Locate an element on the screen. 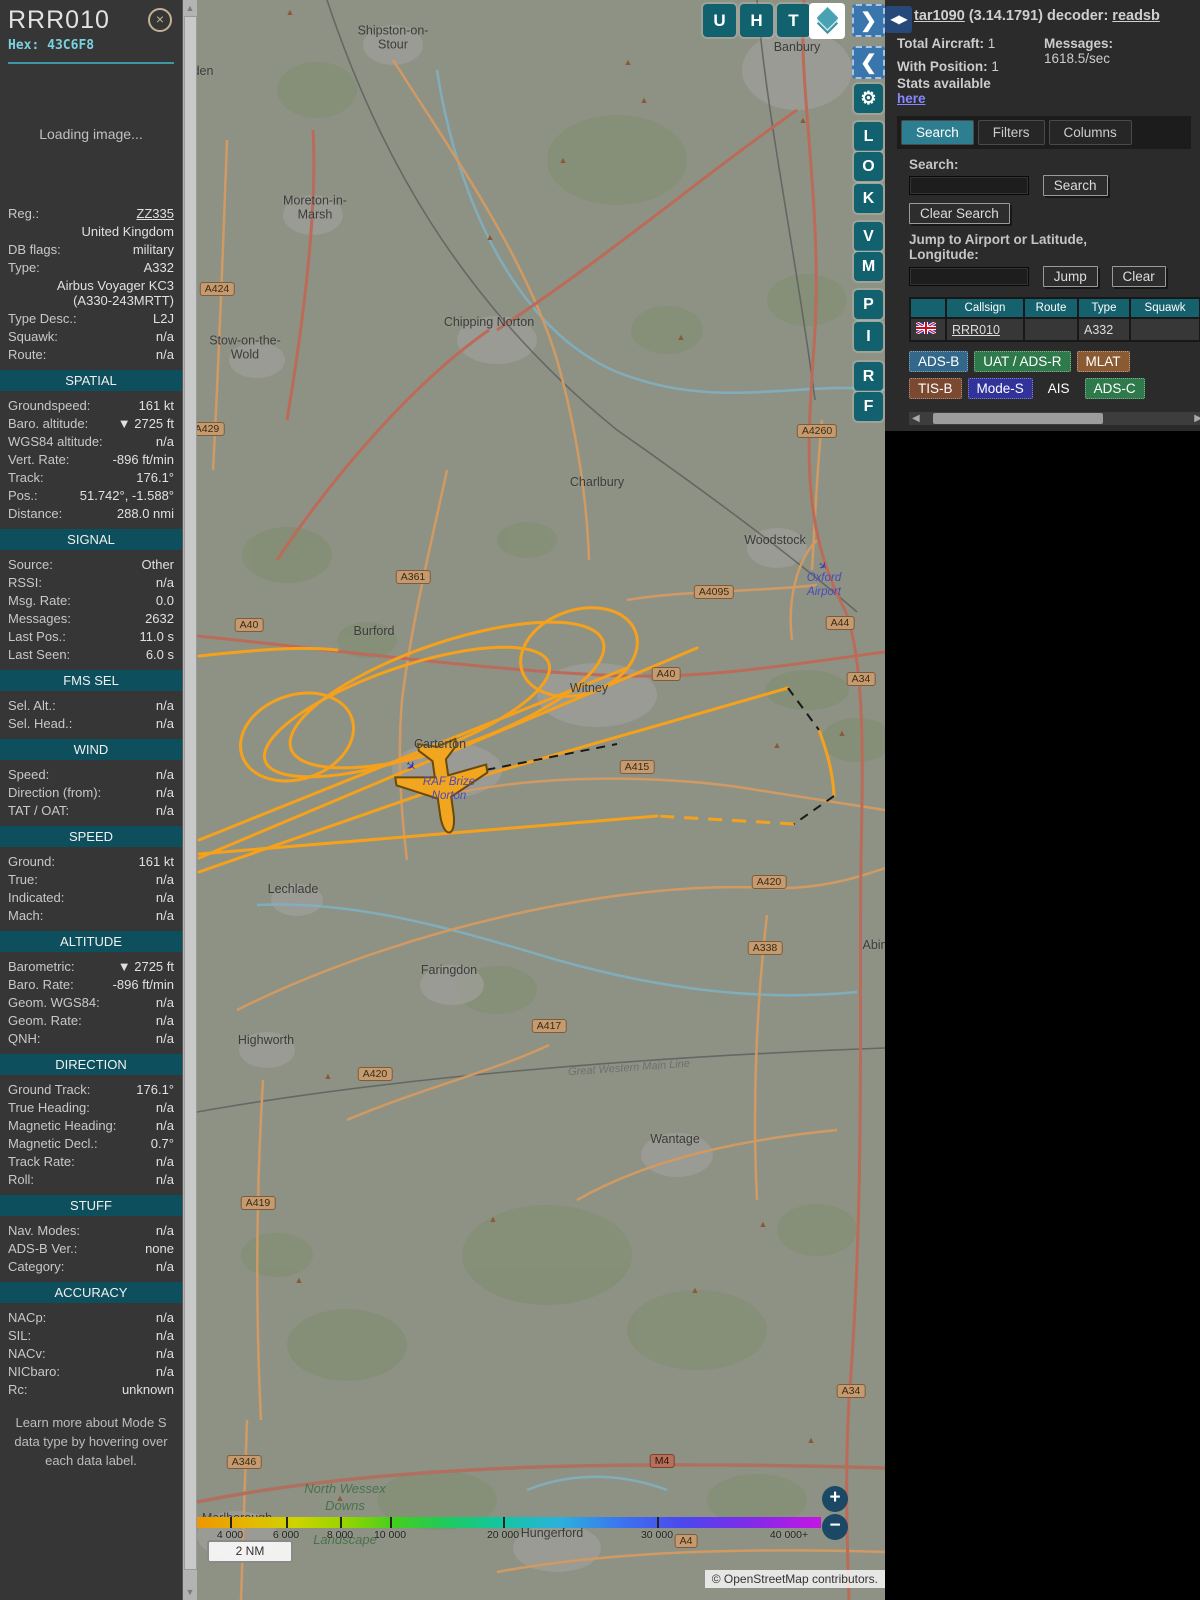 The width and height of the screenshot is (1200, 1600). data-row: Groundspeed: 161 kt is located at coordinates (91, 405).